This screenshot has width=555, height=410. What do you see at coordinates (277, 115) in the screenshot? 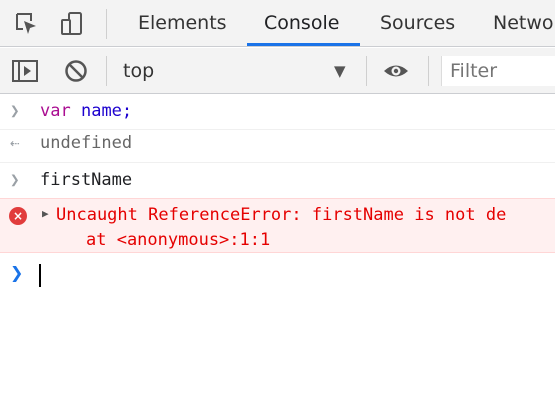
I see `console-input-line: ❯ var name;` at bounding box center [277, 115].